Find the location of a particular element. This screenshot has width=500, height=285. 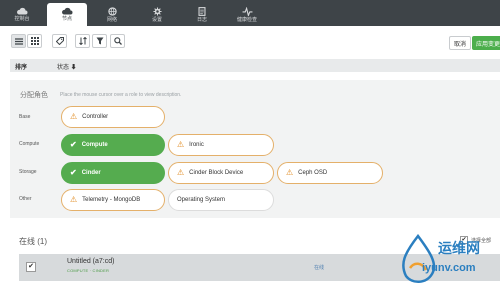

sort-bar: 排序 状态 ⬇ is located at coordinates (255, 65).